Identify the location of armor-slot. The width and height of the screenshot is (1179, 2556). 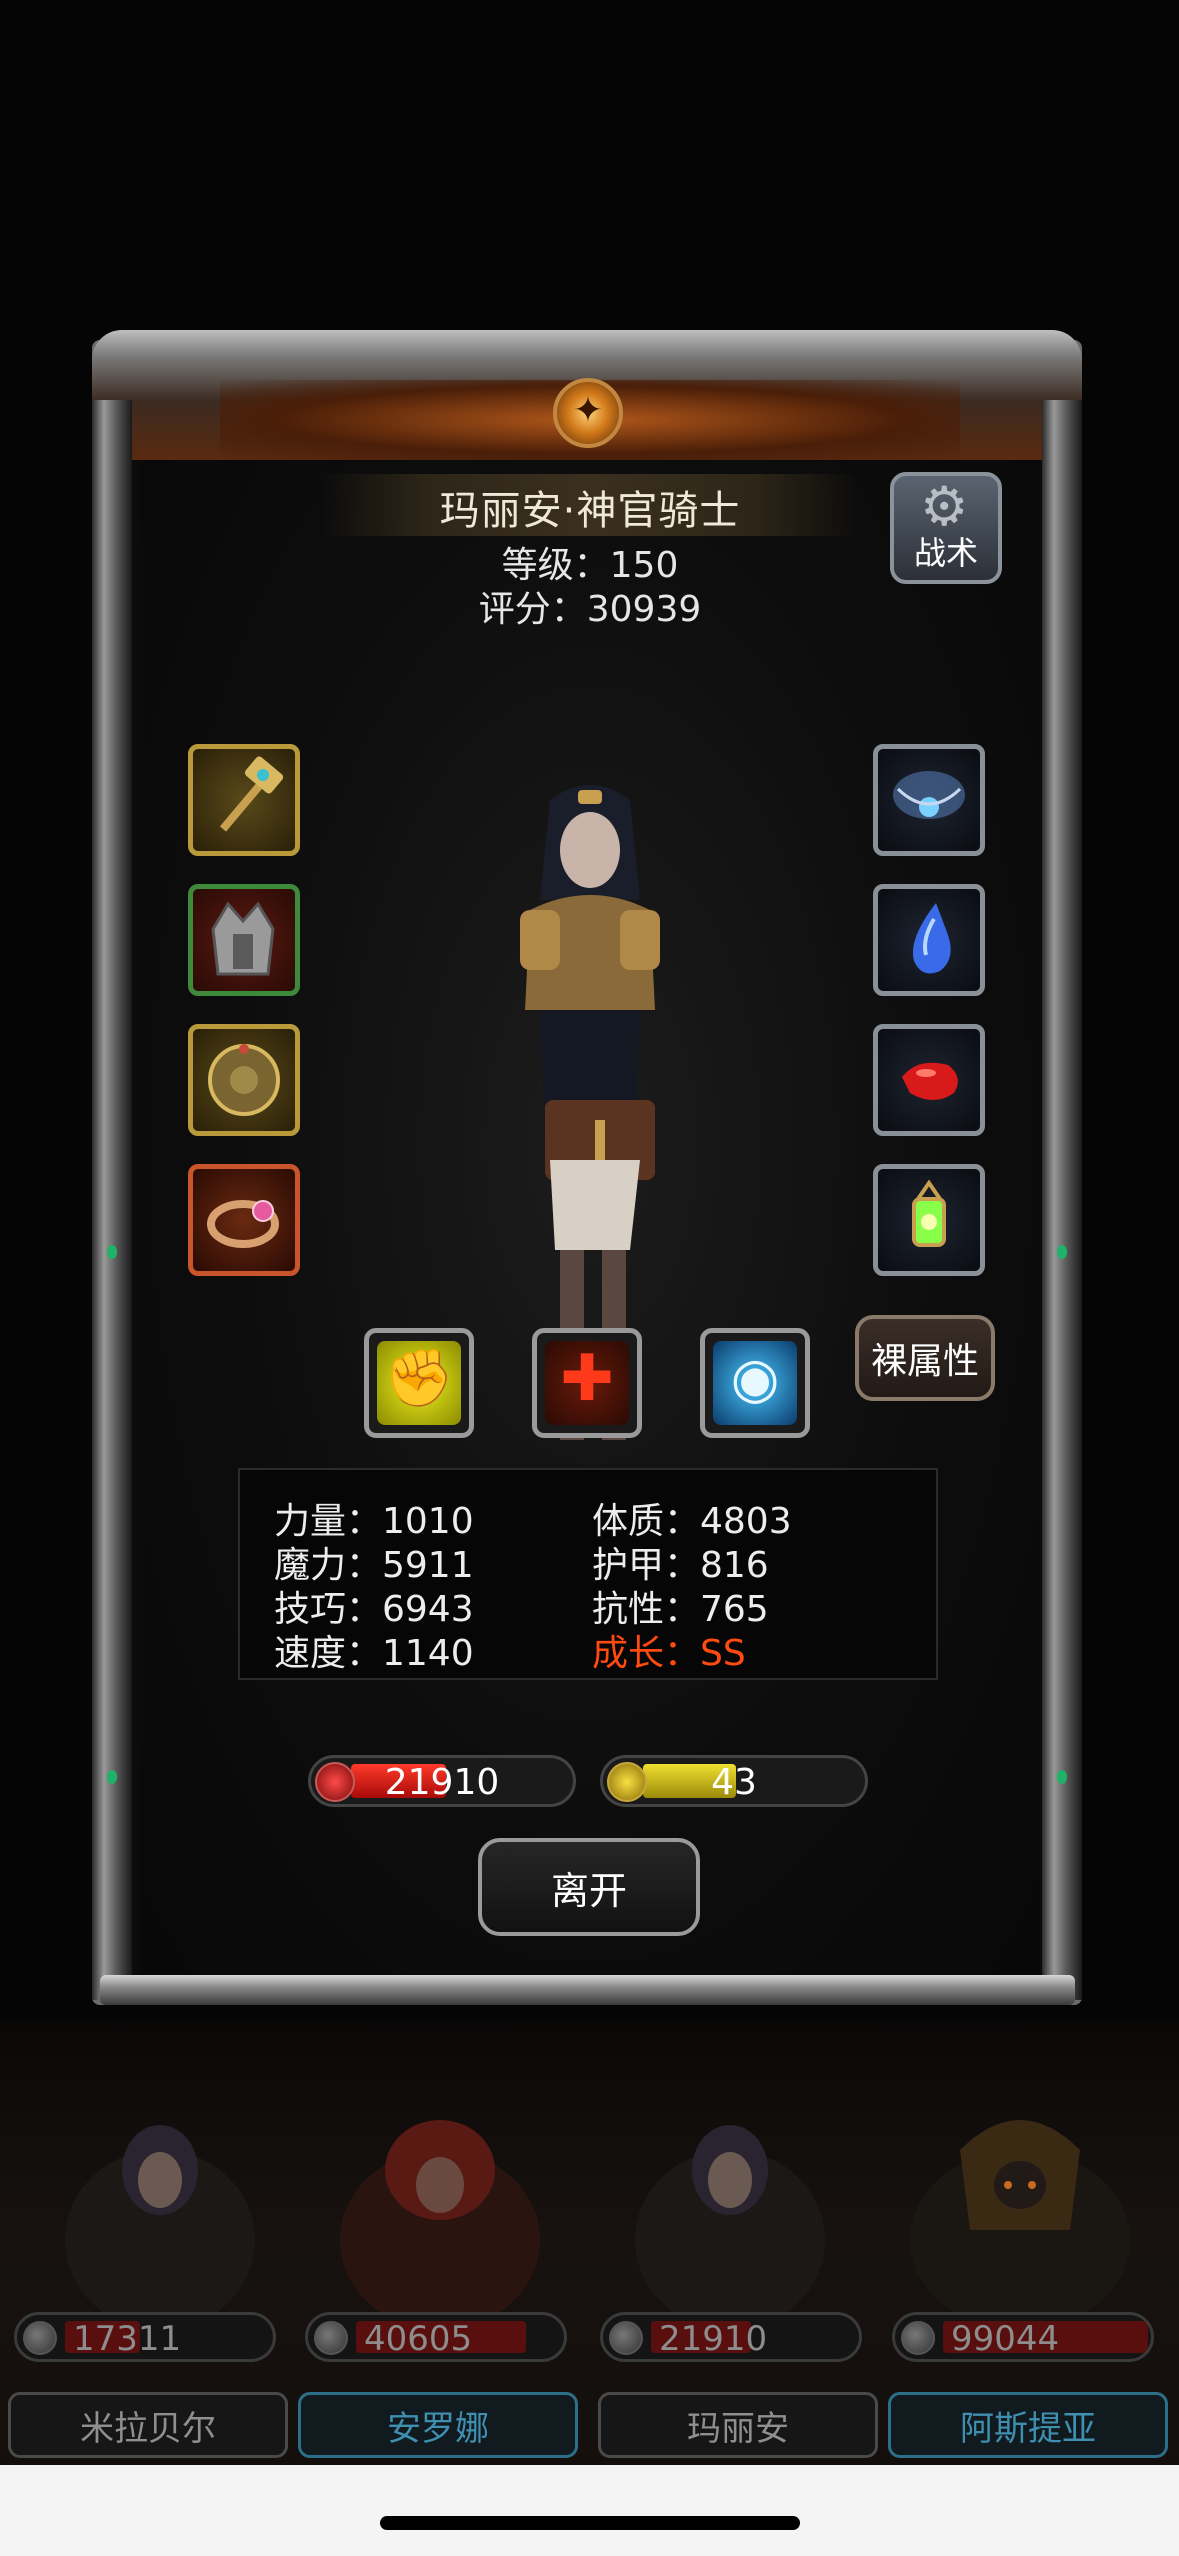
(244, 940).